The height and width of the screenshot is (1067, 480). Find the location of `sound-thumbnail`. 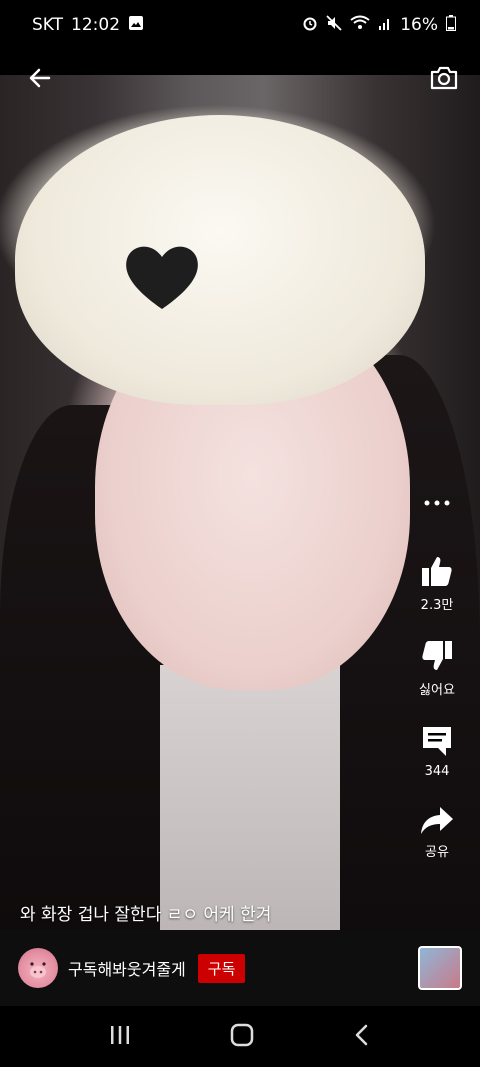

sound-thumbnail is located at coordinates (440, 968).